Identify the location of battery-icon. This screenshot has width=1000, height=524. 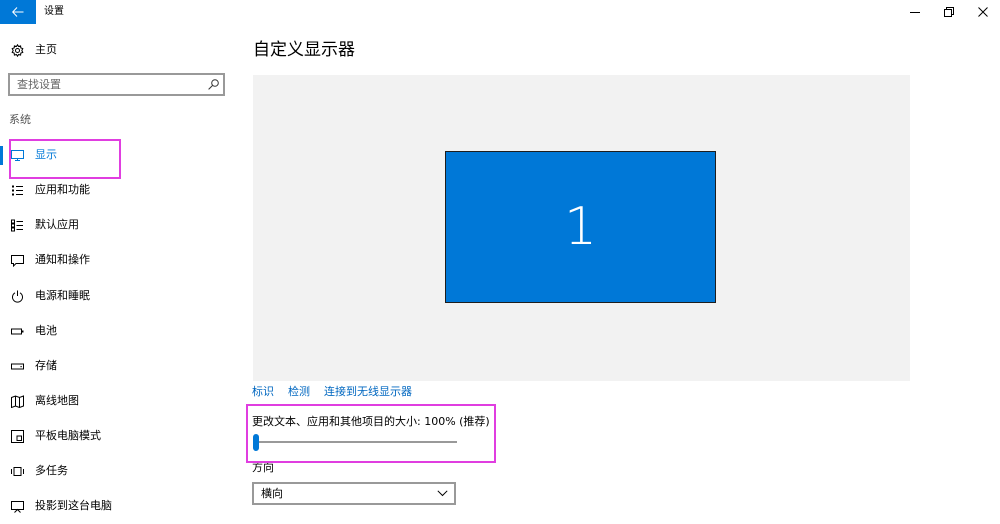
(17, 331).